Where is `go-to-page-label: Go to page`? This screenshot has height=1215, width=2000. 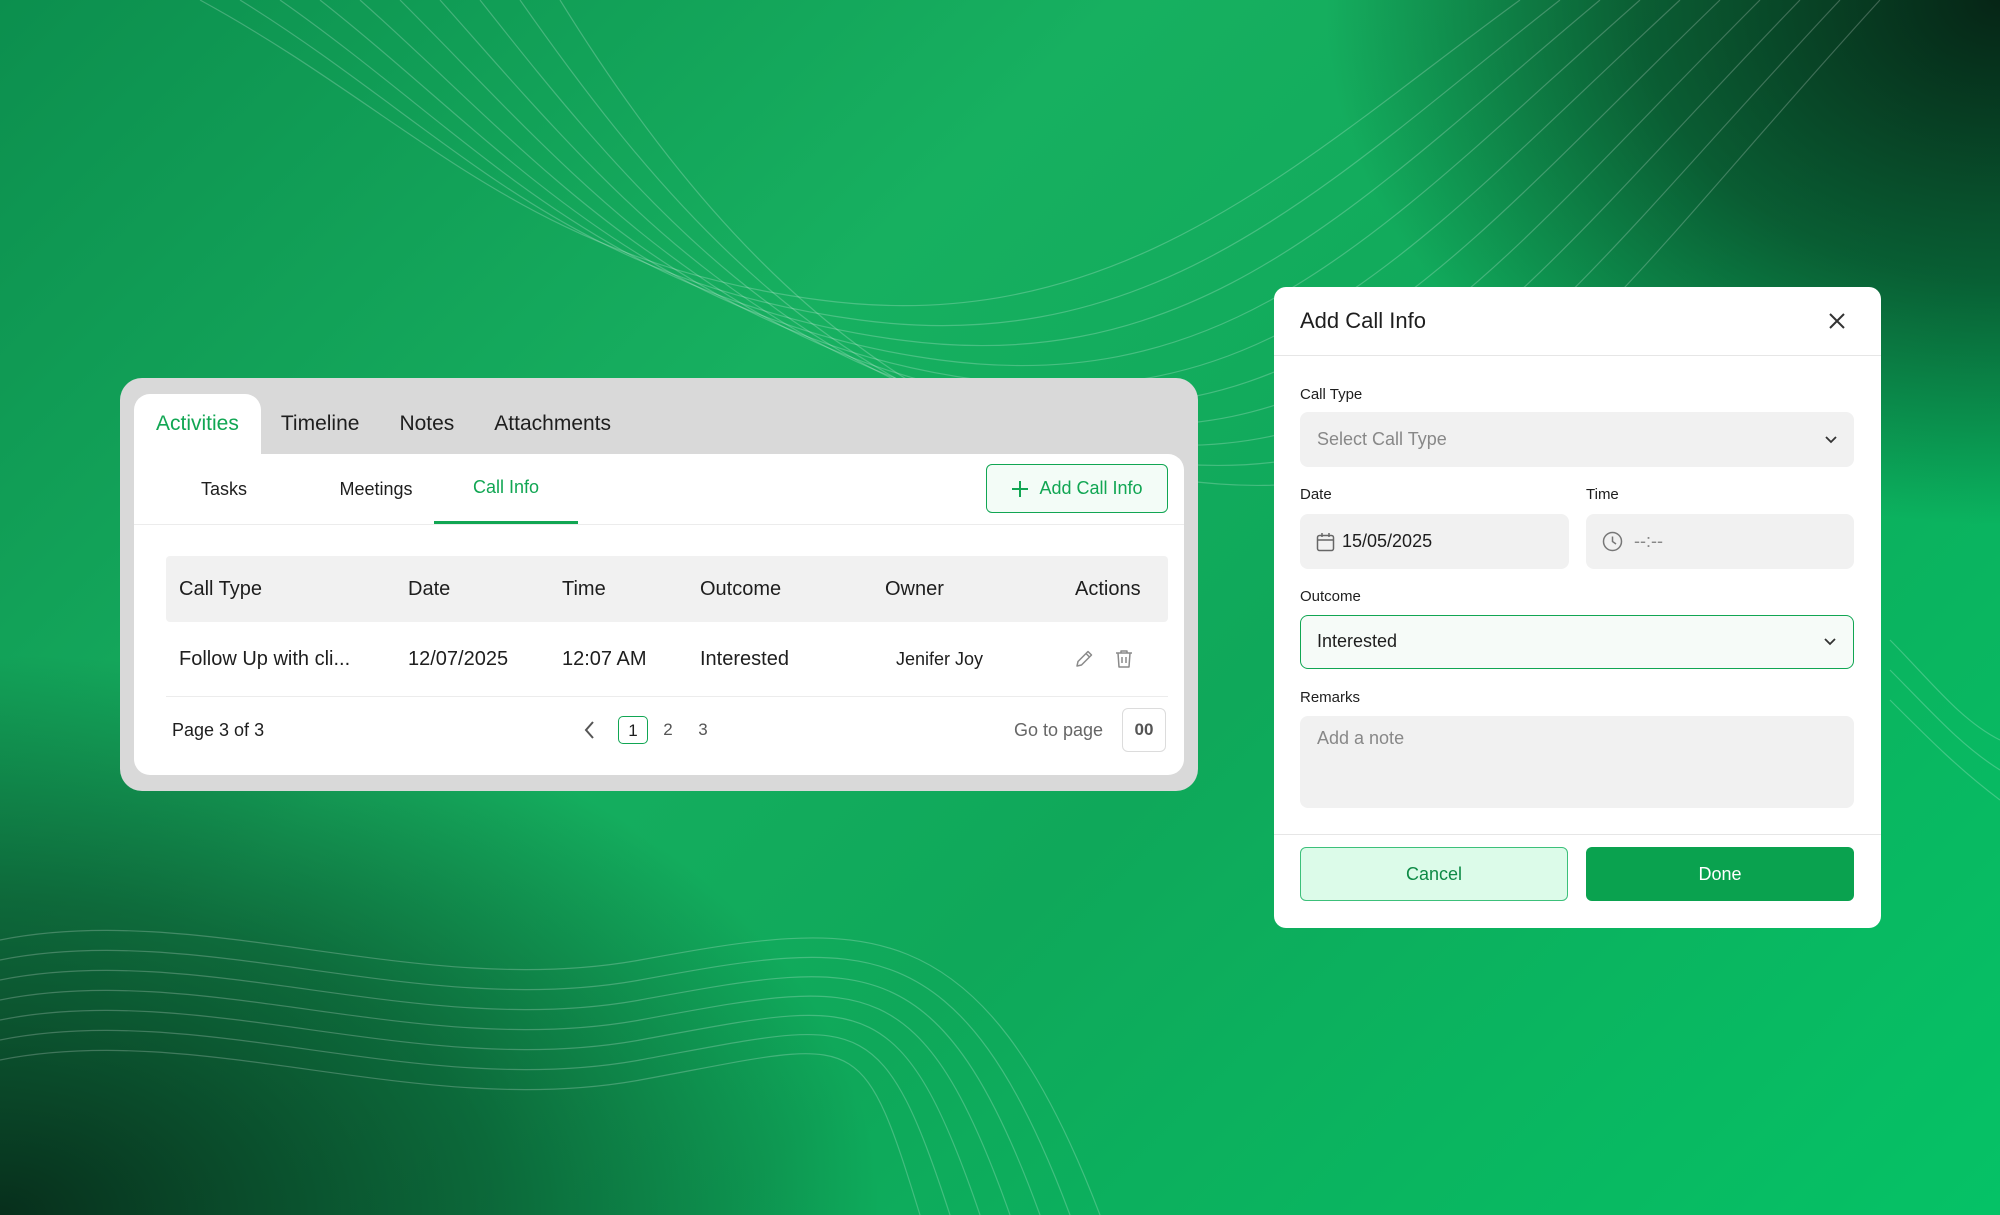 go-to-page-label: Go to page is located at coordinates (1059, 730).